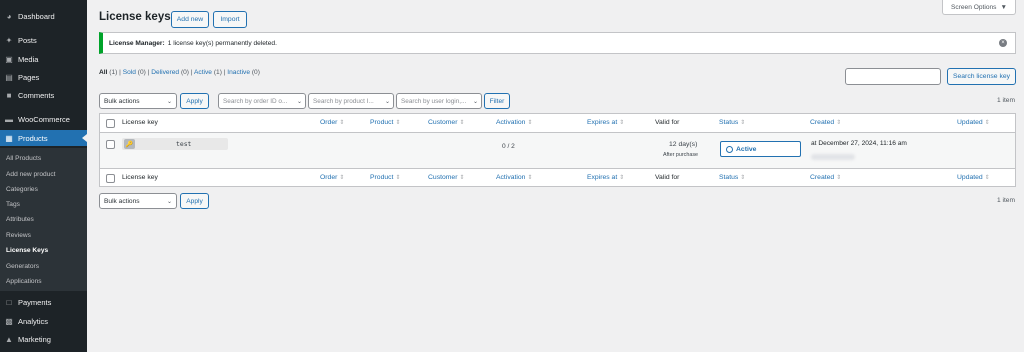  I want to click on submenu-applications: Applications, so click(24, 281).